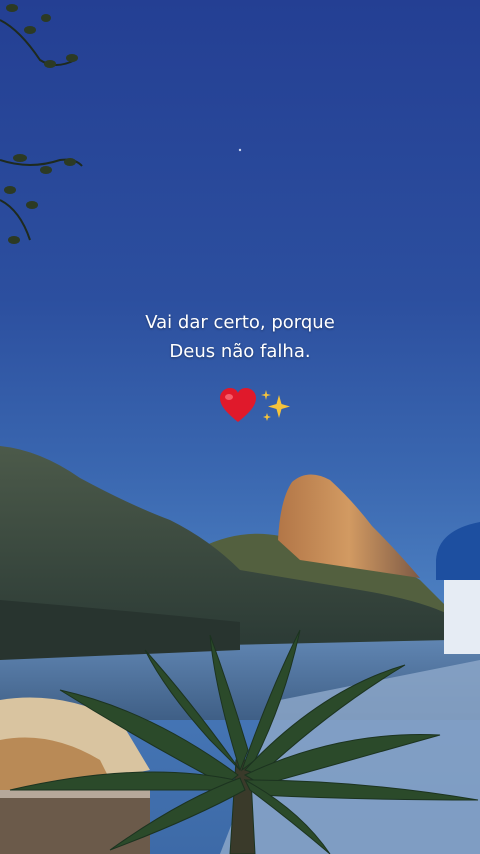 The image size is (480, 854). I want to click on caption-line-2: Deus não falha., so click(240, 351).